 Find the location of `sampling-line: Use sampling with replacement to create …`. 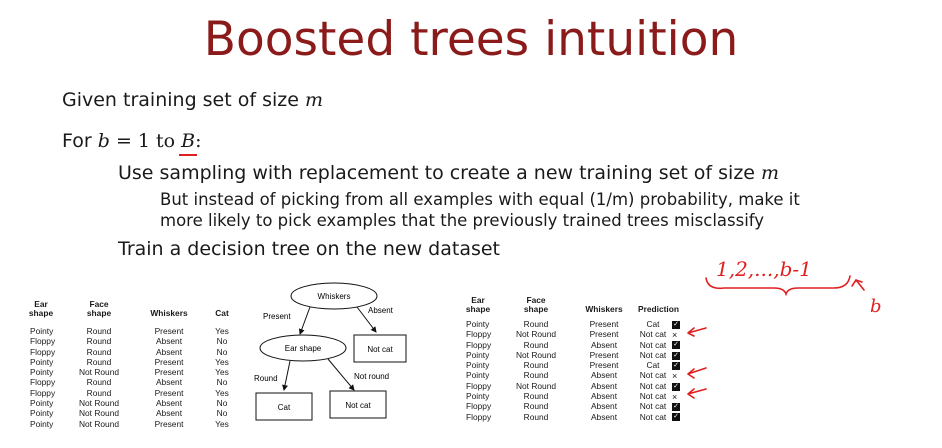

sampling-line: Use sampling with replacement to create … is located at coordinates (448, 173).